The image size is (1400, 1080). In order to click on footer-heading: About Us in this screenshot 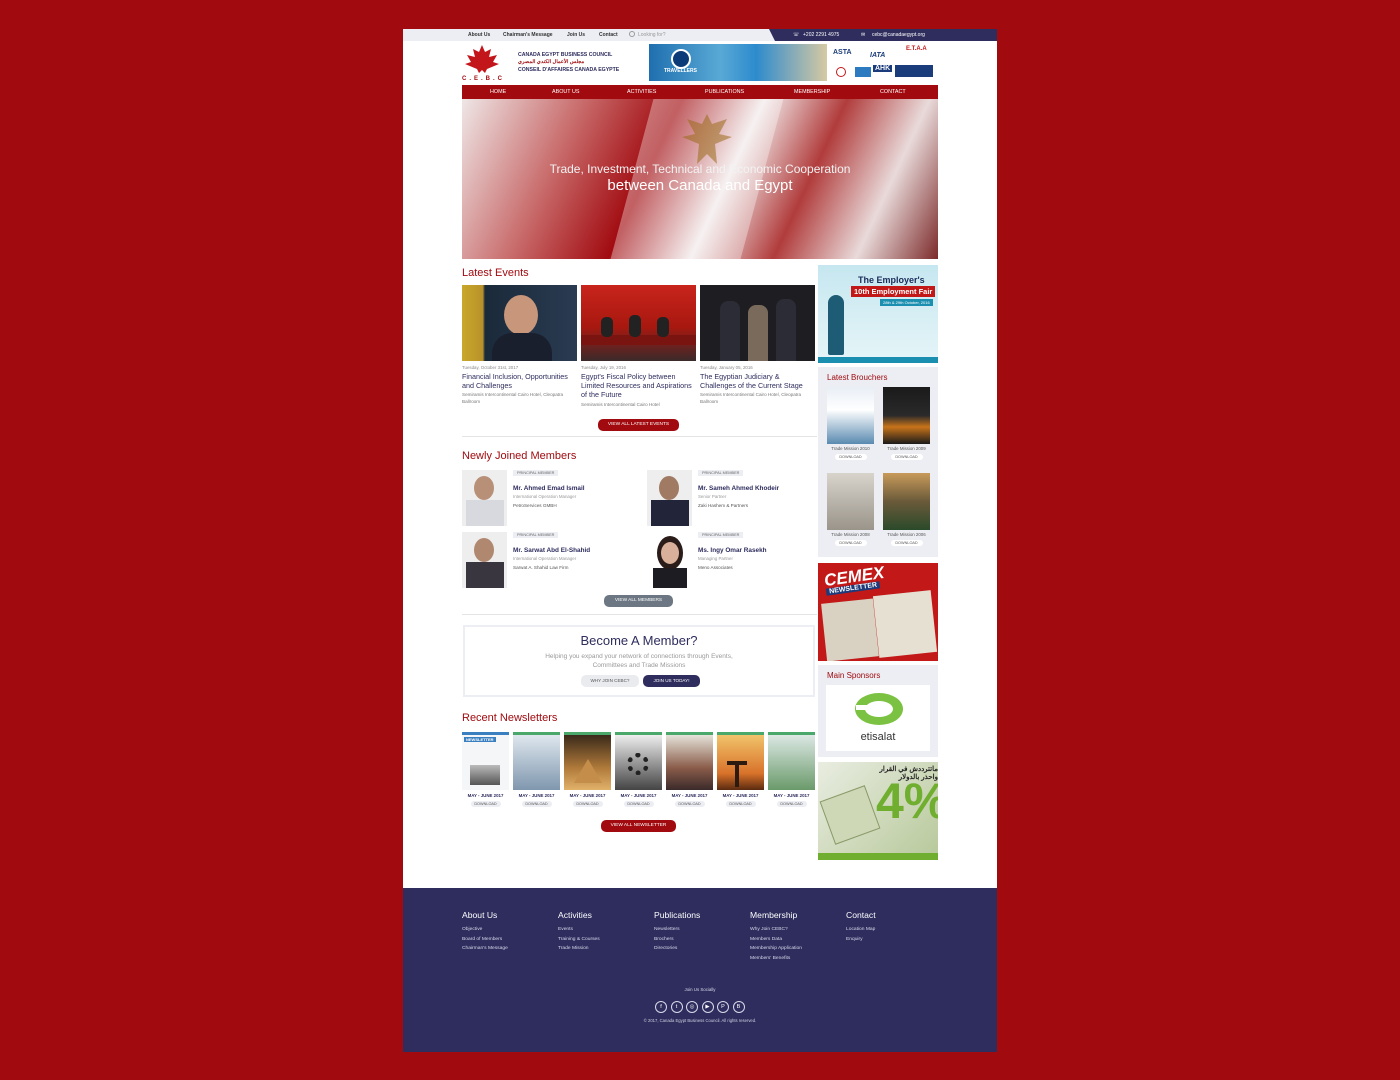, I will do `click(485, 915)`.